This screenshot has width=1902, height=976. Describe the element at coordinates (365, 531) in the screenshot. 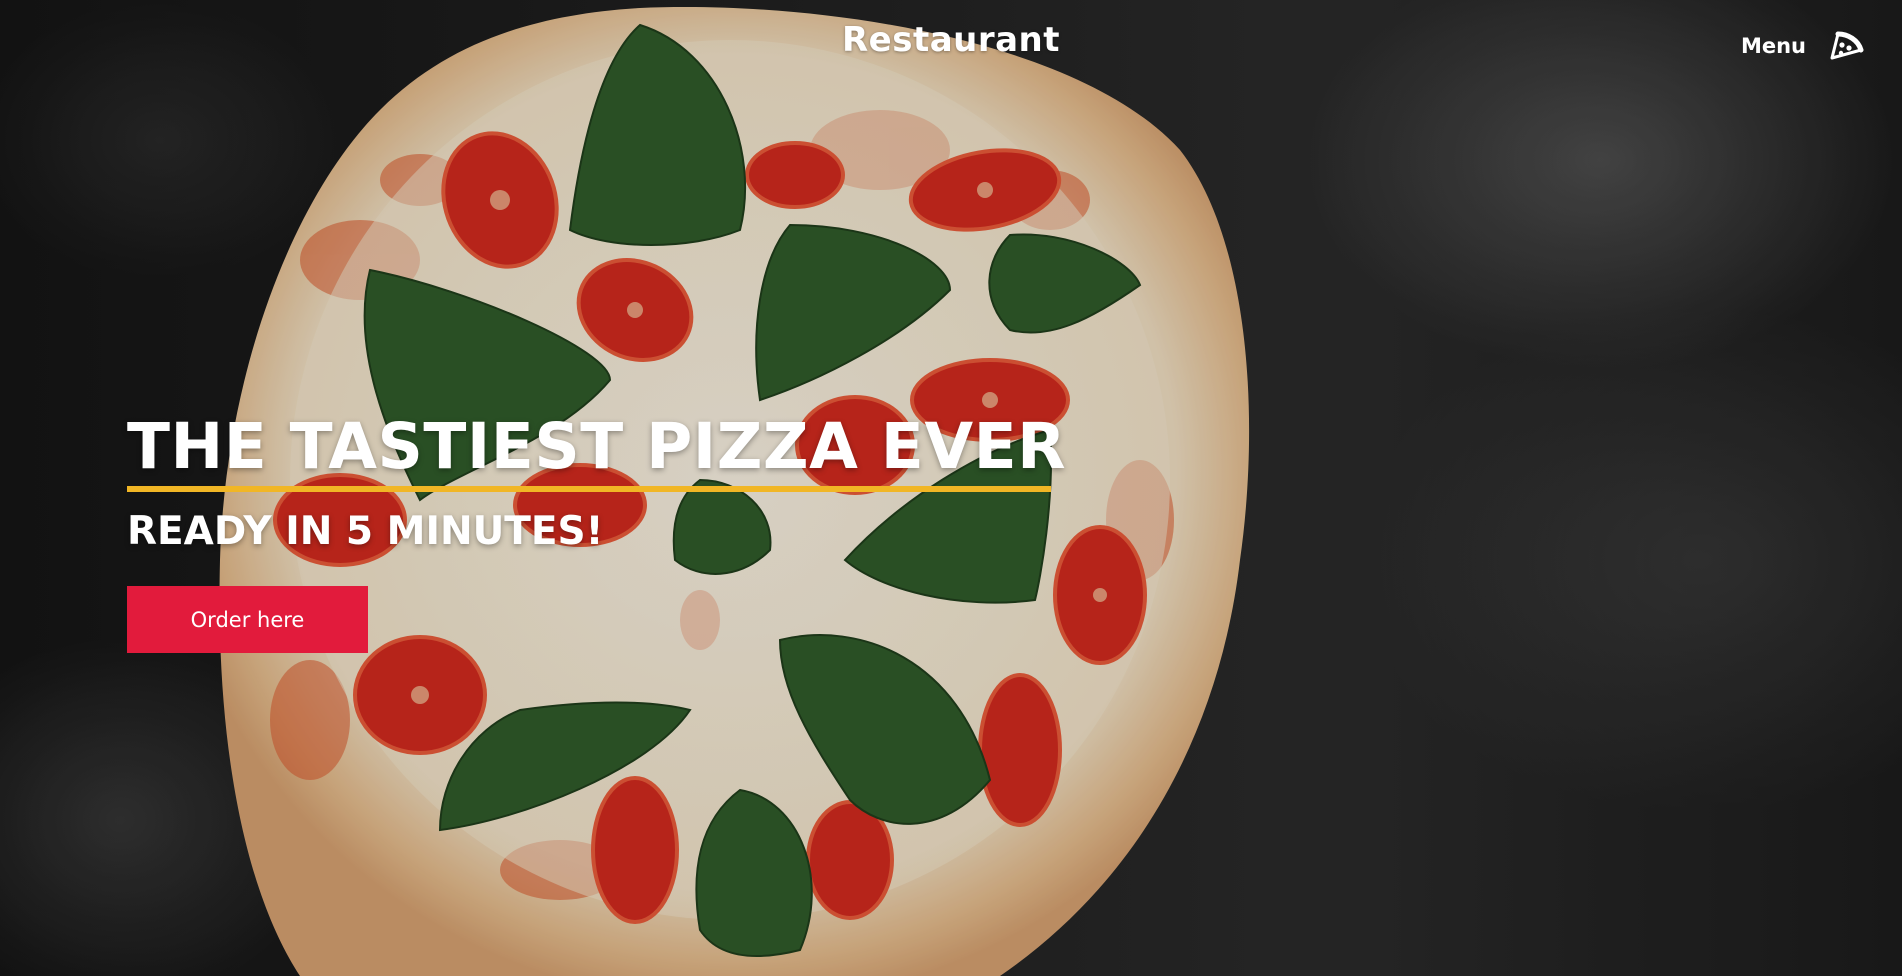

I see `hero-subtitle: READY IN 5 MINUTES!` at that location.